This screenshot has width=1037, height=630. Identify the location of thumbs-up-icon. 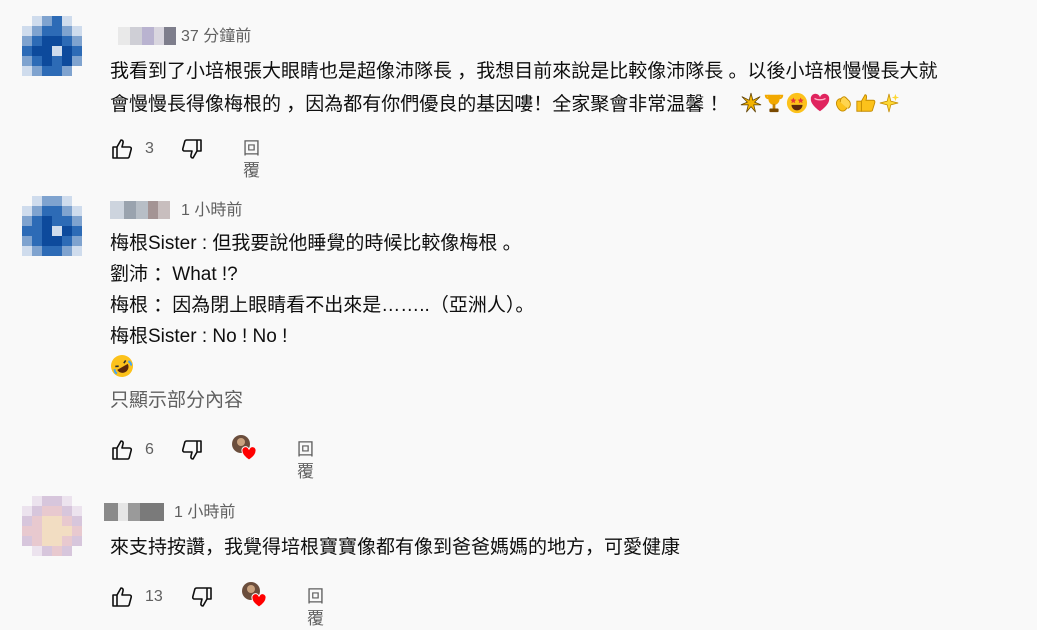
(866, 103).